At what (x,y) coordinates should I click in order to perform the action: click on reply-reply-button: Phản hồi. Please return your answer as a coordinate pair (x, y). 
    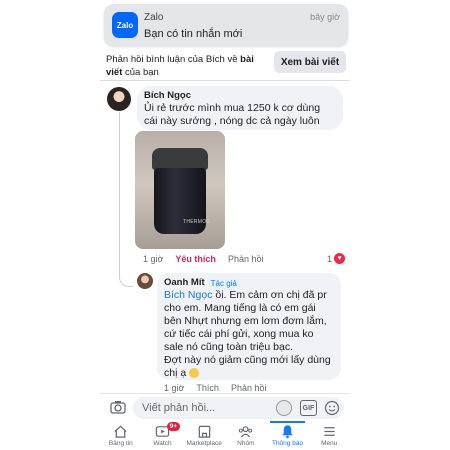
    Looking at the image, I should click on (249, 388).